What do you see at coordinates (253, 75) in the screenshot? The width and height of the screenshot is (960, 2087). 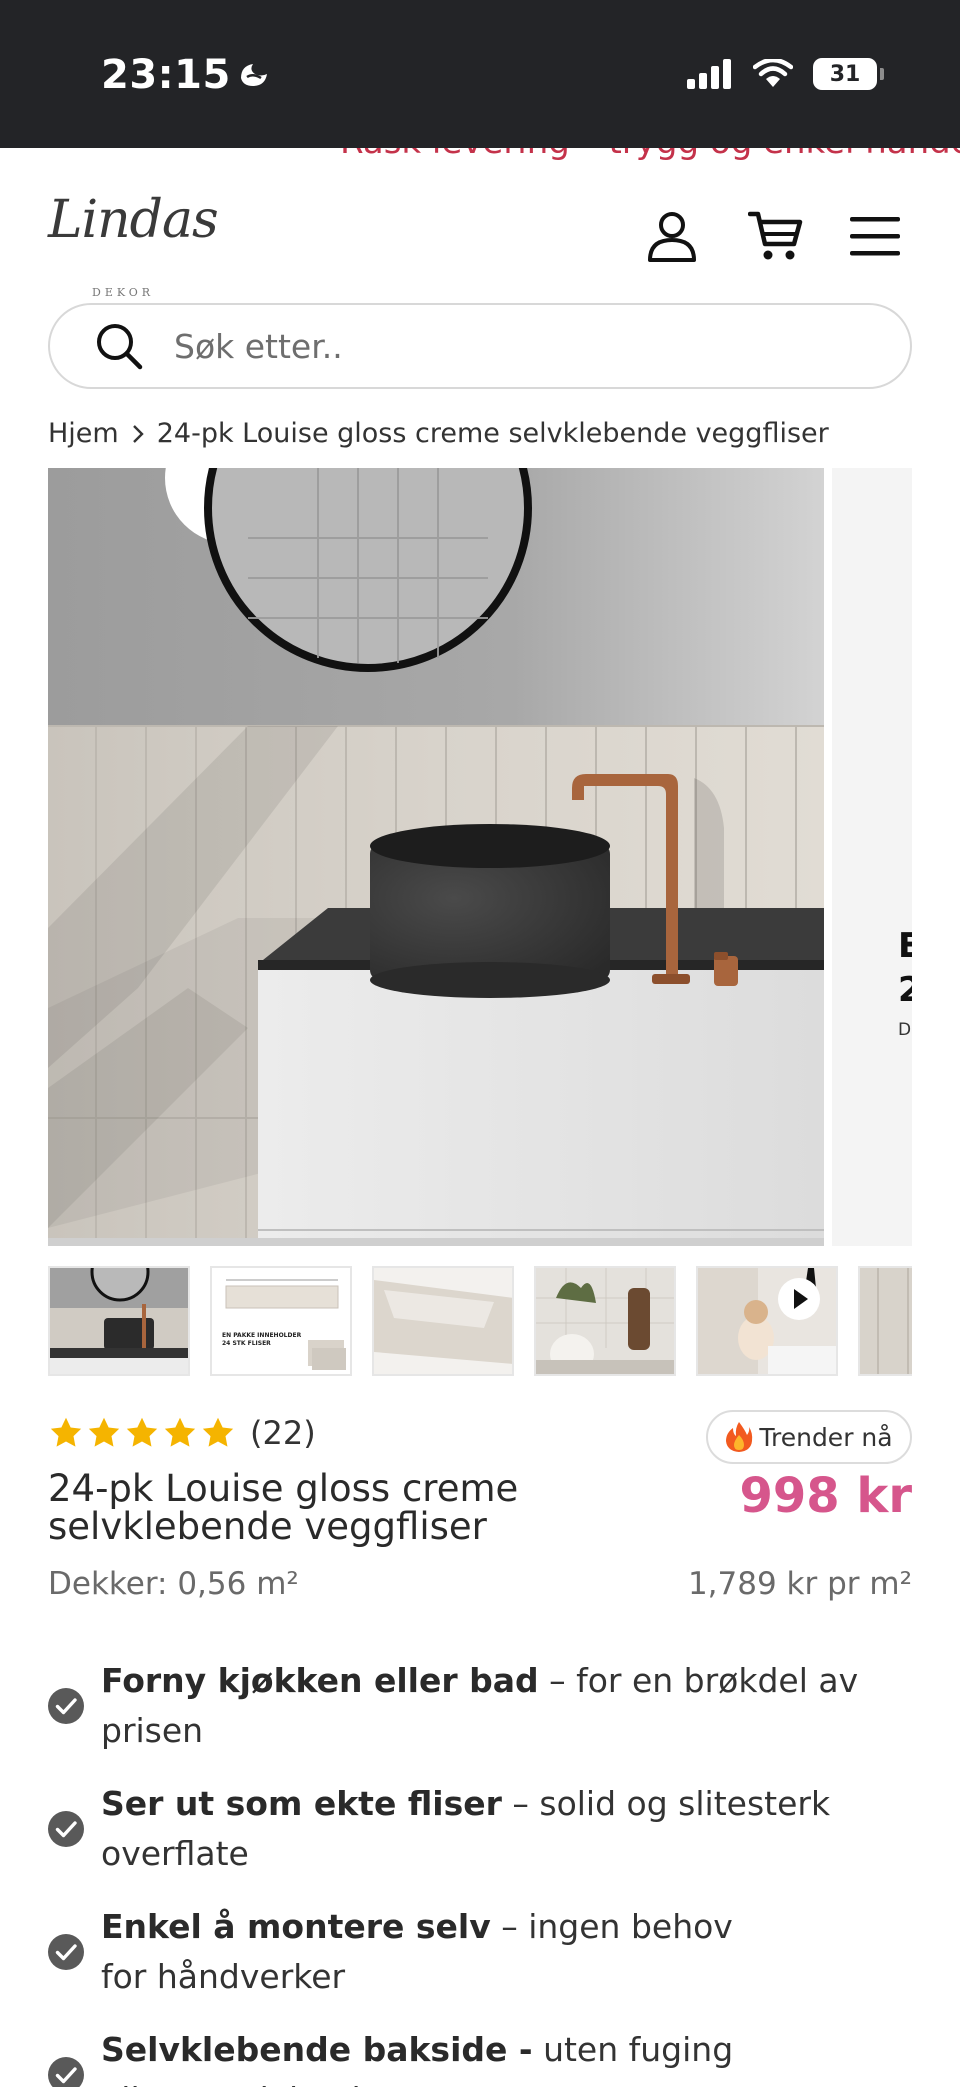 I see `focus-mode-icon` at bounding box center [253, 75].